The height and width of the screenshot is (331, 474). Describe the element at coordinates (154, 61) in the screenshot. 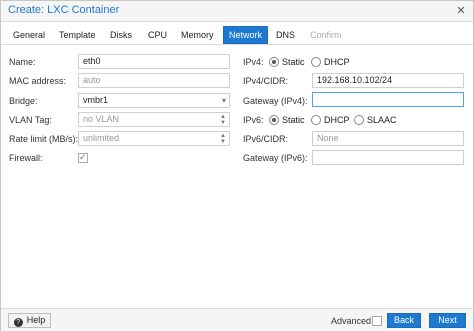

I see `name-input: eth0` at that location.